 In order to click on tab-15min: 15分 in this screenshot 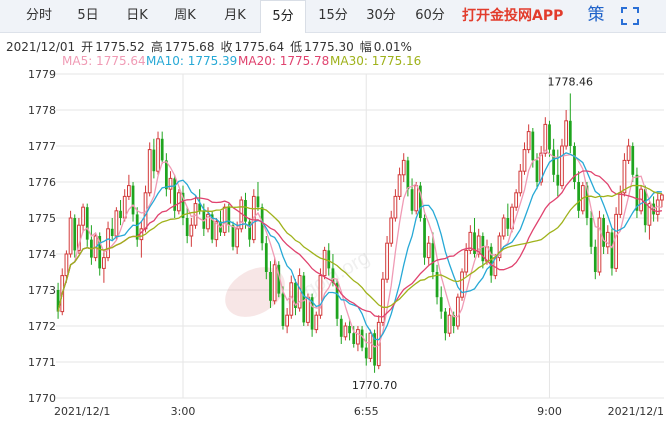, I will do `click(333, 16)`.